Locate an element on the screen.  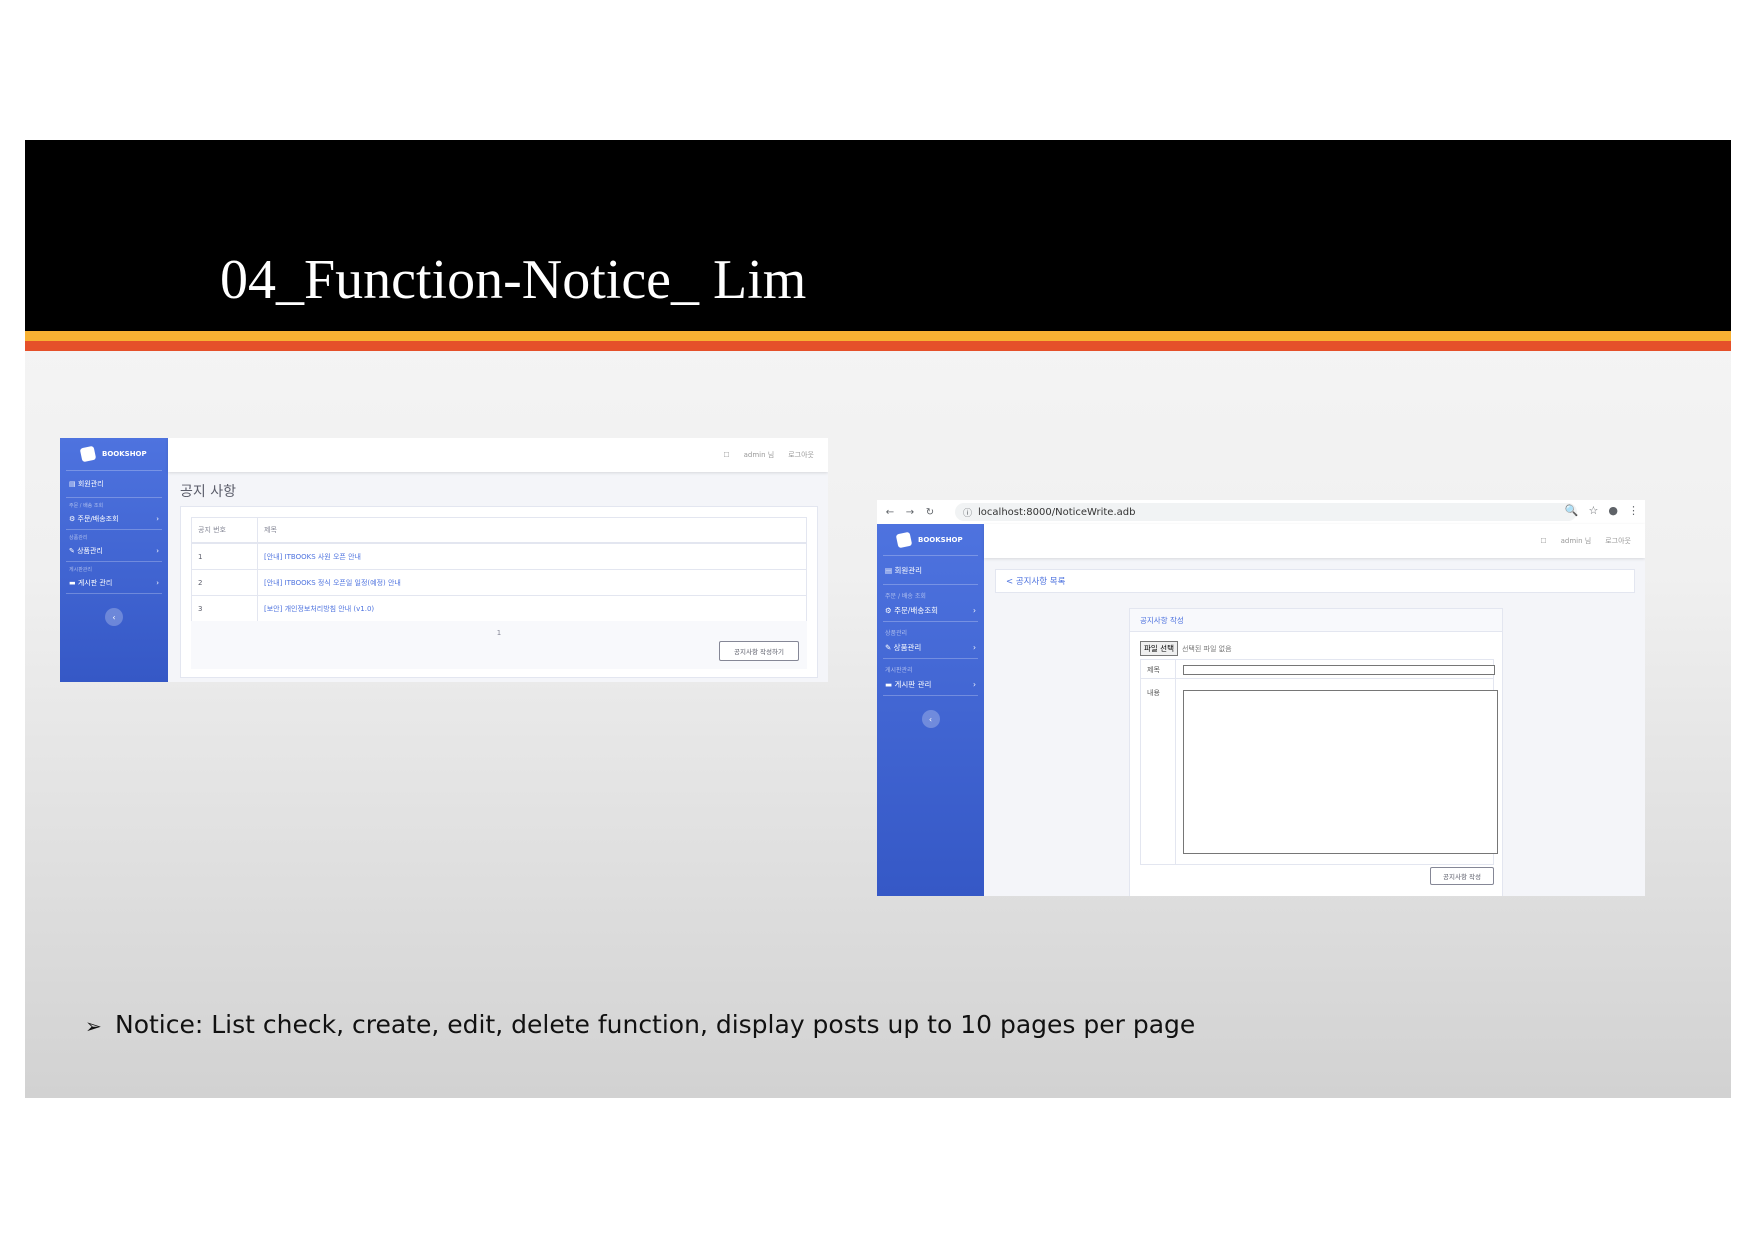
notice-number: 1 is located at coordinates (224, 556).